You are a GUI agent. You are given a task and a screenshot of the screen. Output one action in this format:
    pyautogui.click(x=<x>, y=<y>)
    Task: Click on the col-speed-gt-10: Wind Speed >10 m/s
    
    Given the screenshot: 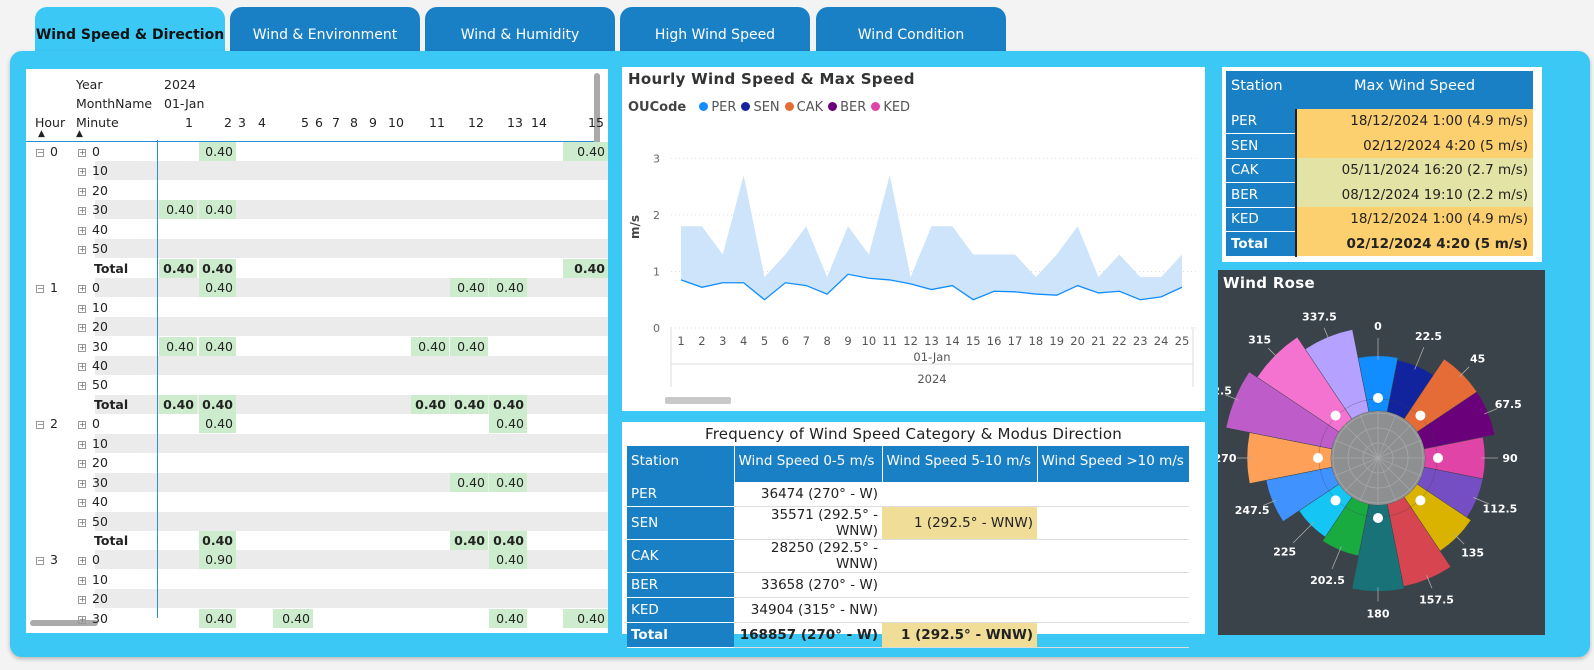 What is the action you would take?
    pyautogui.click(x=1113, y=464)
    